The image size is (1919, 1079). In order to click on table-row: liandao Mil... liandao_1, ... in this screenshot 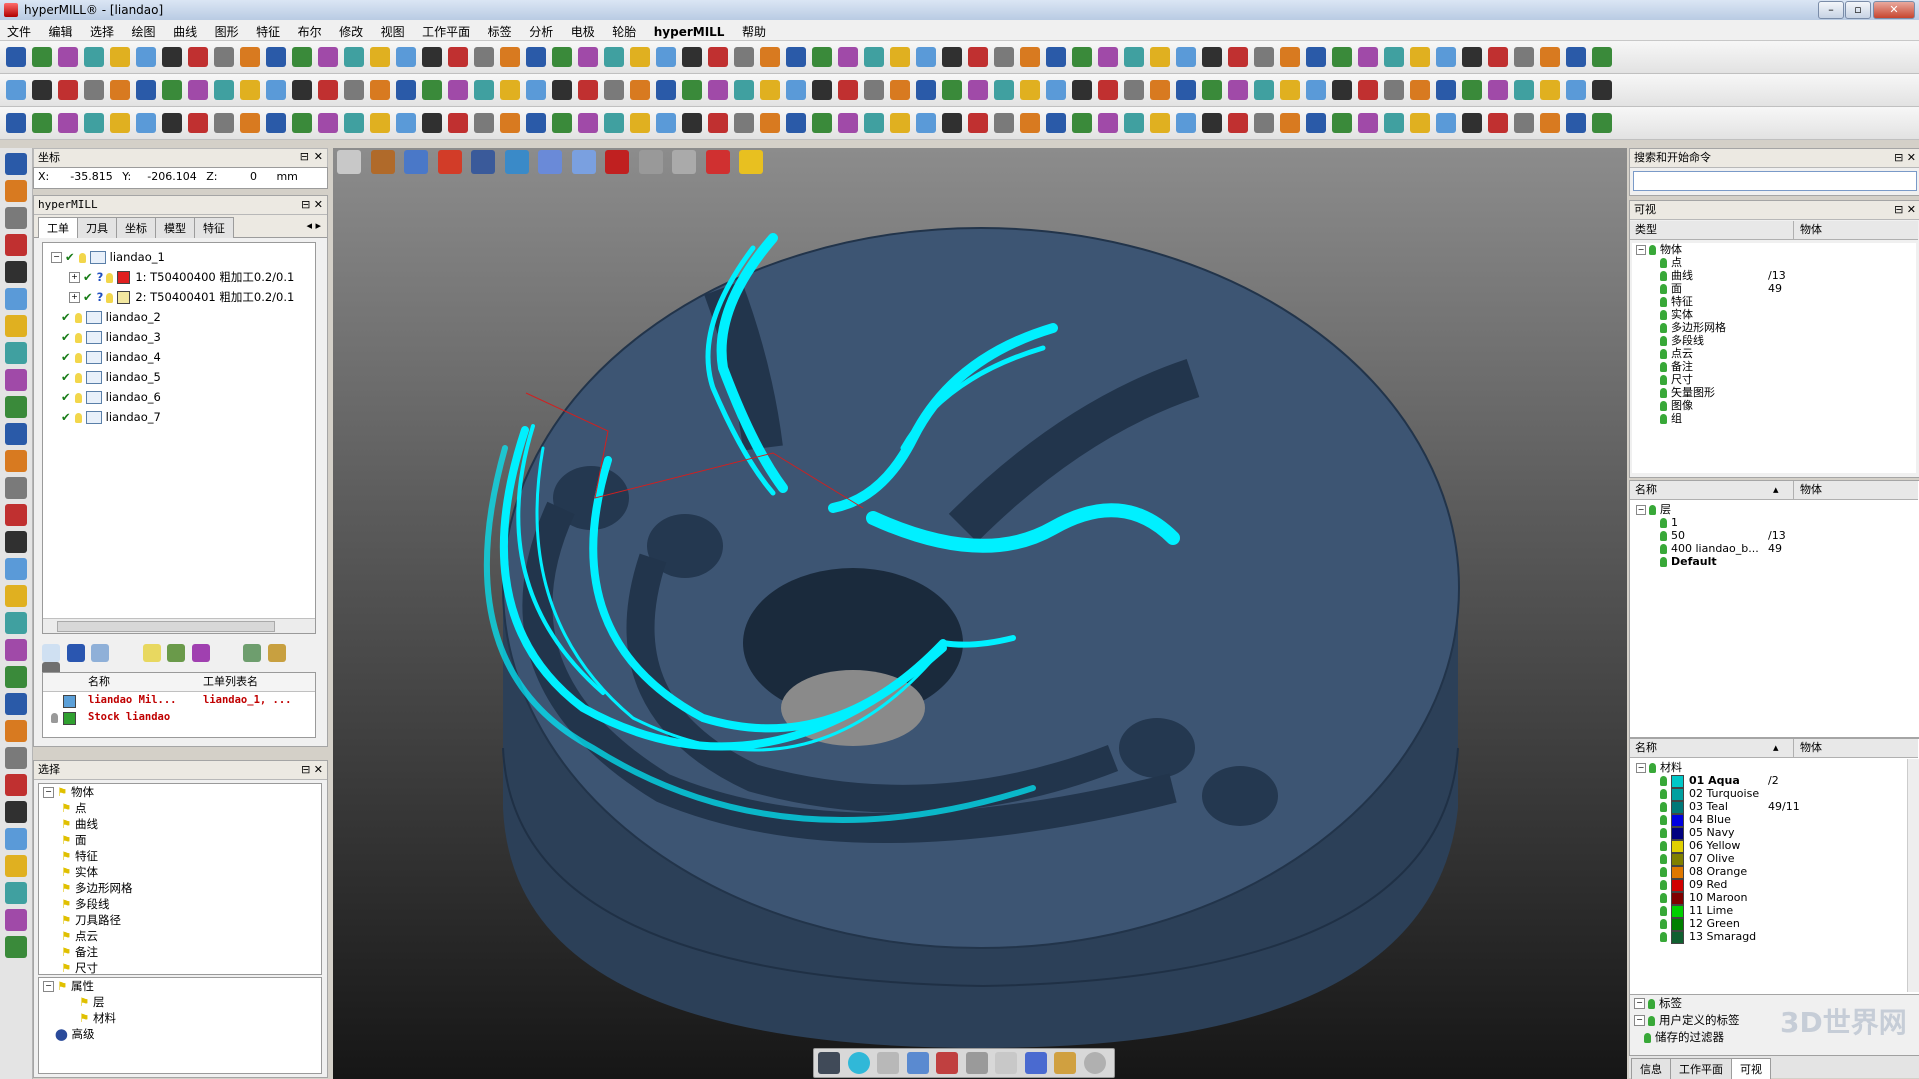, I will do `click(179, 700)`.